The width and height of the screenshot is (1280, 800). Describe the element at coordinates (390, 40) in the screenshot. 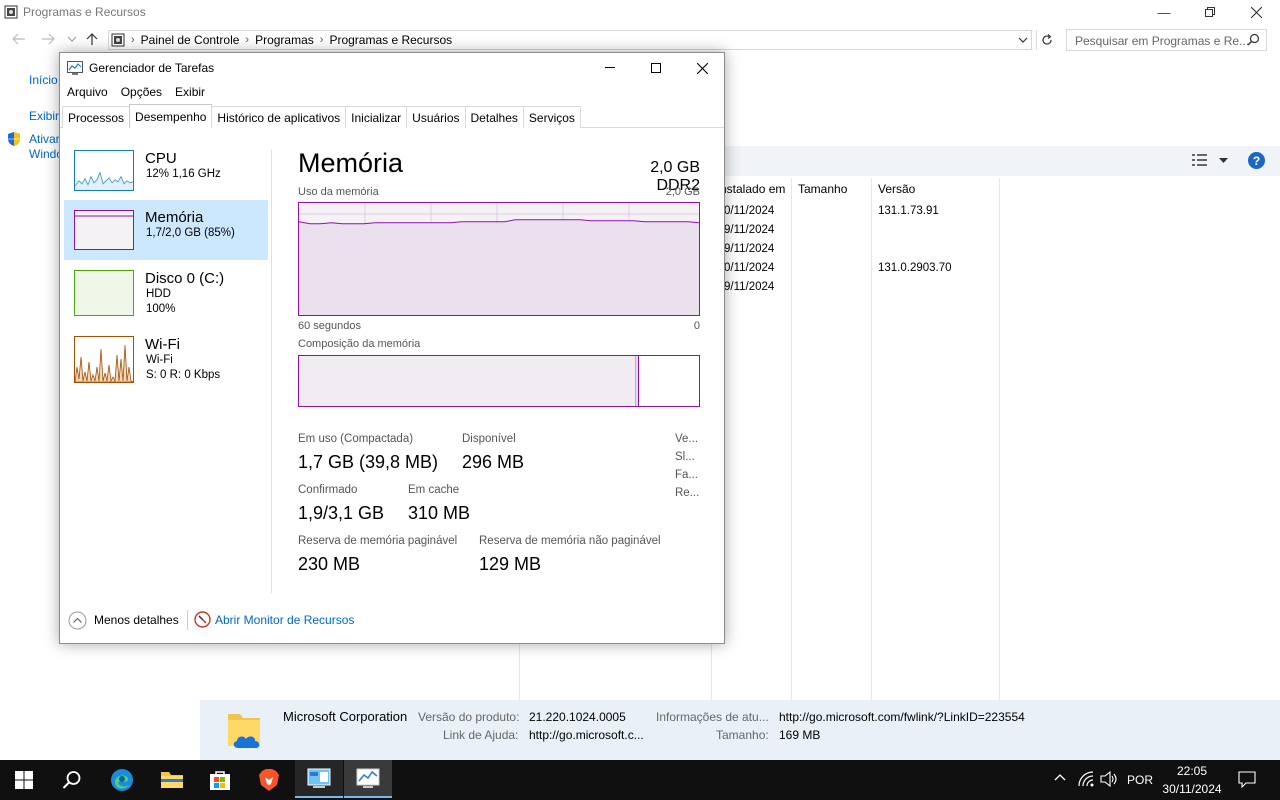

I see `breadcrumb-programas-recursos: Programas e Recursos` at that location.